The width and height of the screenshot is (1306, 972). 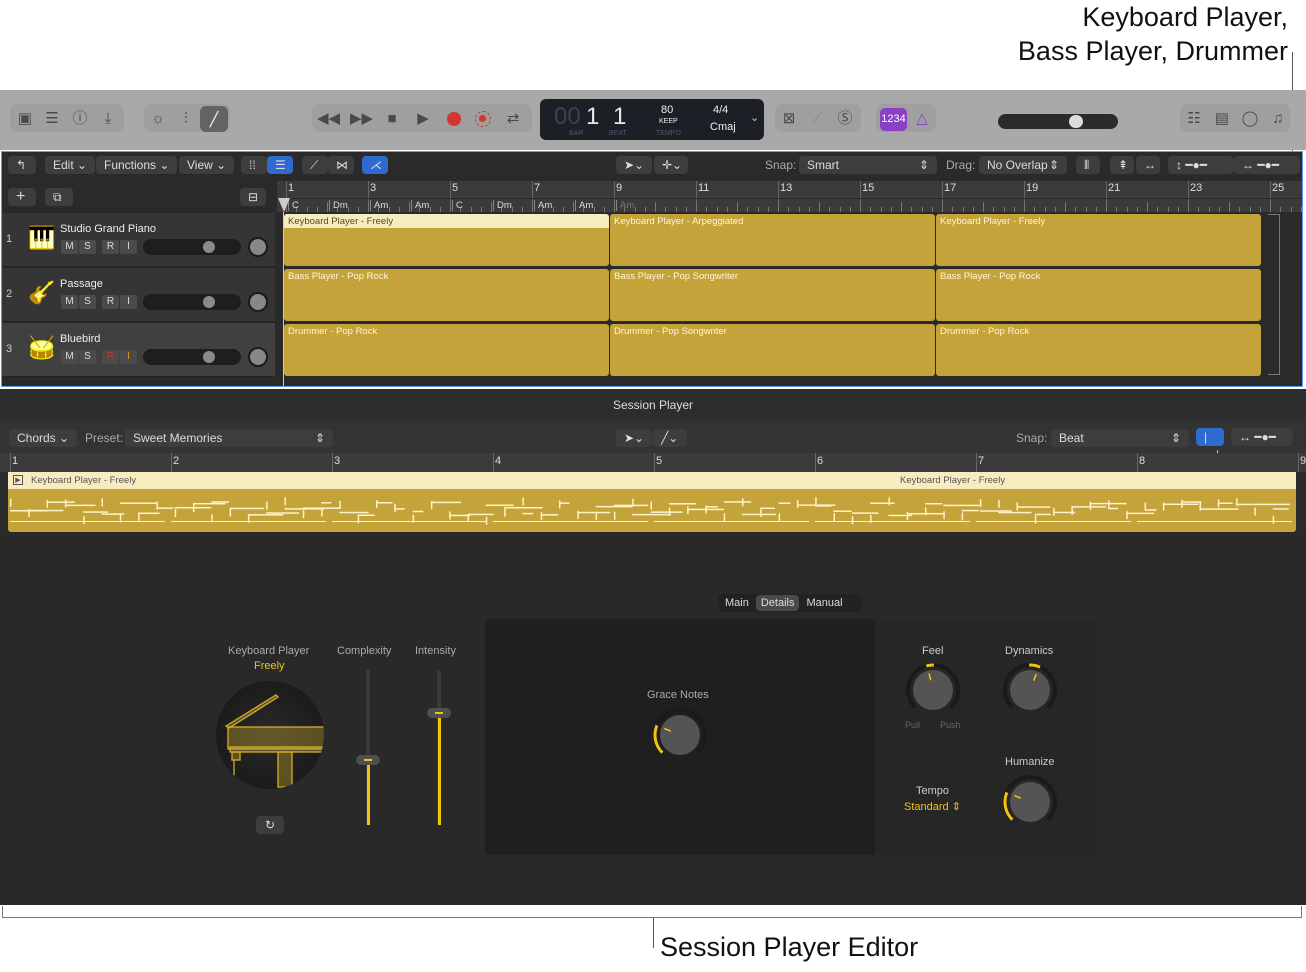 I want to click on loop-browser-icon: ◯, so click(x=1250, y=119).